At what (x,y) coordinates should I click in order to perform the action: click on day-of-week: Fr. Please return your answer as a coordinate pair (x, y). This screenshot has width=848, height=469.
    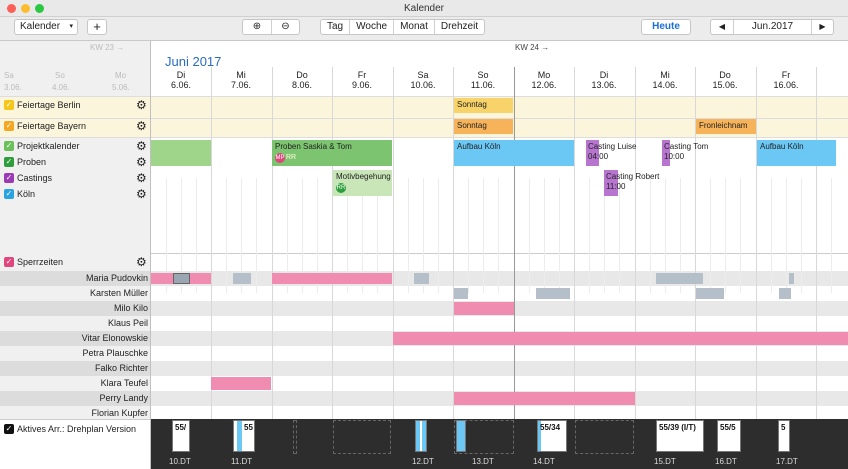
    Looking at the image, I should click on (362, 75).